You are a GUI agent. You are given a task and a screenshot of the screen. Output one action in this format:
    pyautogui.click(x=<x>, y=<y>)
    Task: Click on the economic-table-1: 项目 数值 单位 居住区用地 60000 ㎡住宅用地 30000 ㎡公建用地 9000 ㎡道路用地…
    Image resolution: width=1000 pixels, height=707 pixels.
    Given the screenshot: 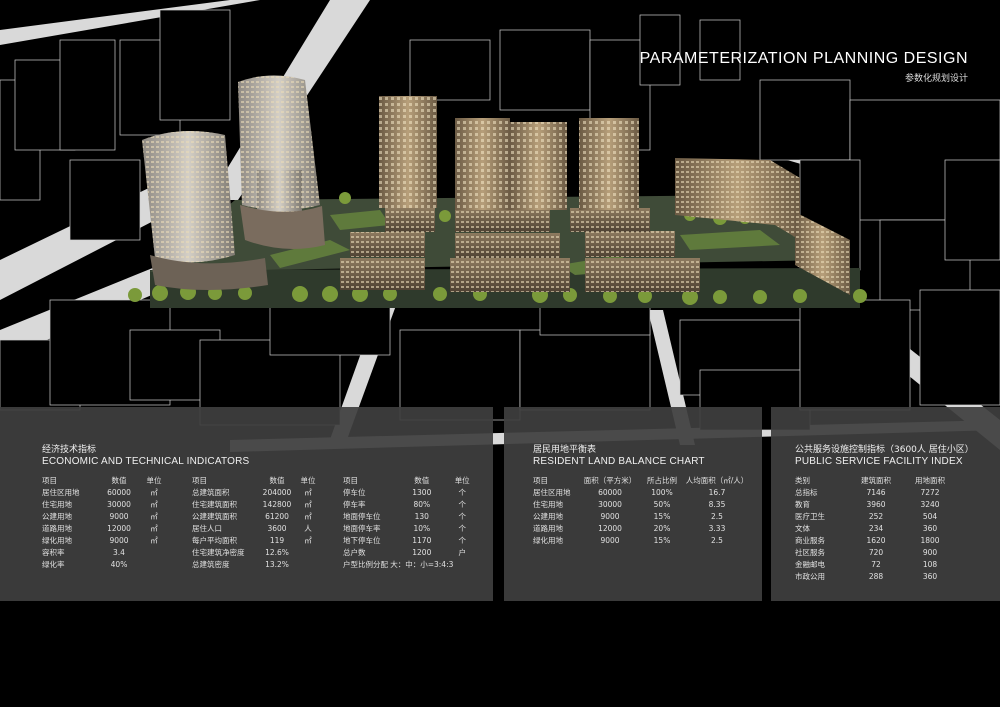 What is the action you would take?
    pyautogui.click(x=106, y=522)
    